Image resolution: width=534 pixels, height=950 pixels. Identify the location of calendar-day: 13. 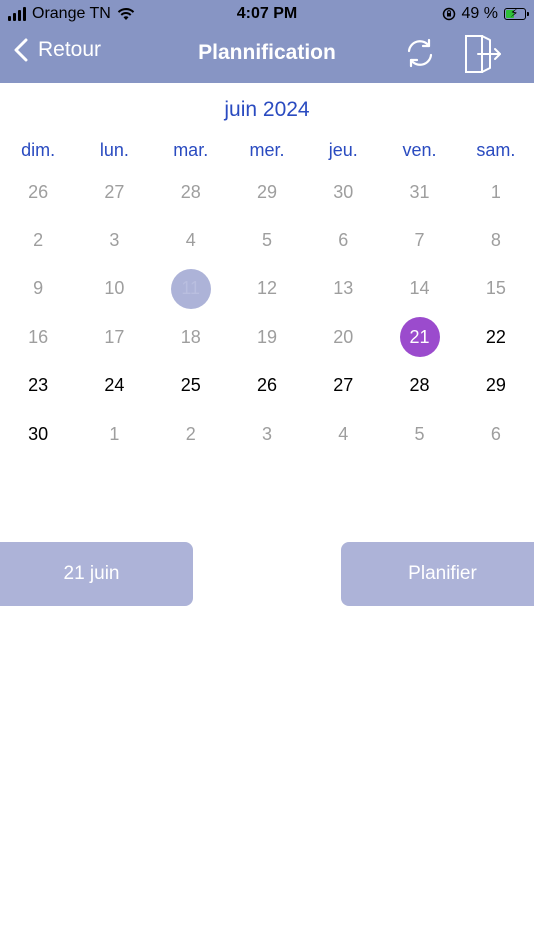
(343, 289).